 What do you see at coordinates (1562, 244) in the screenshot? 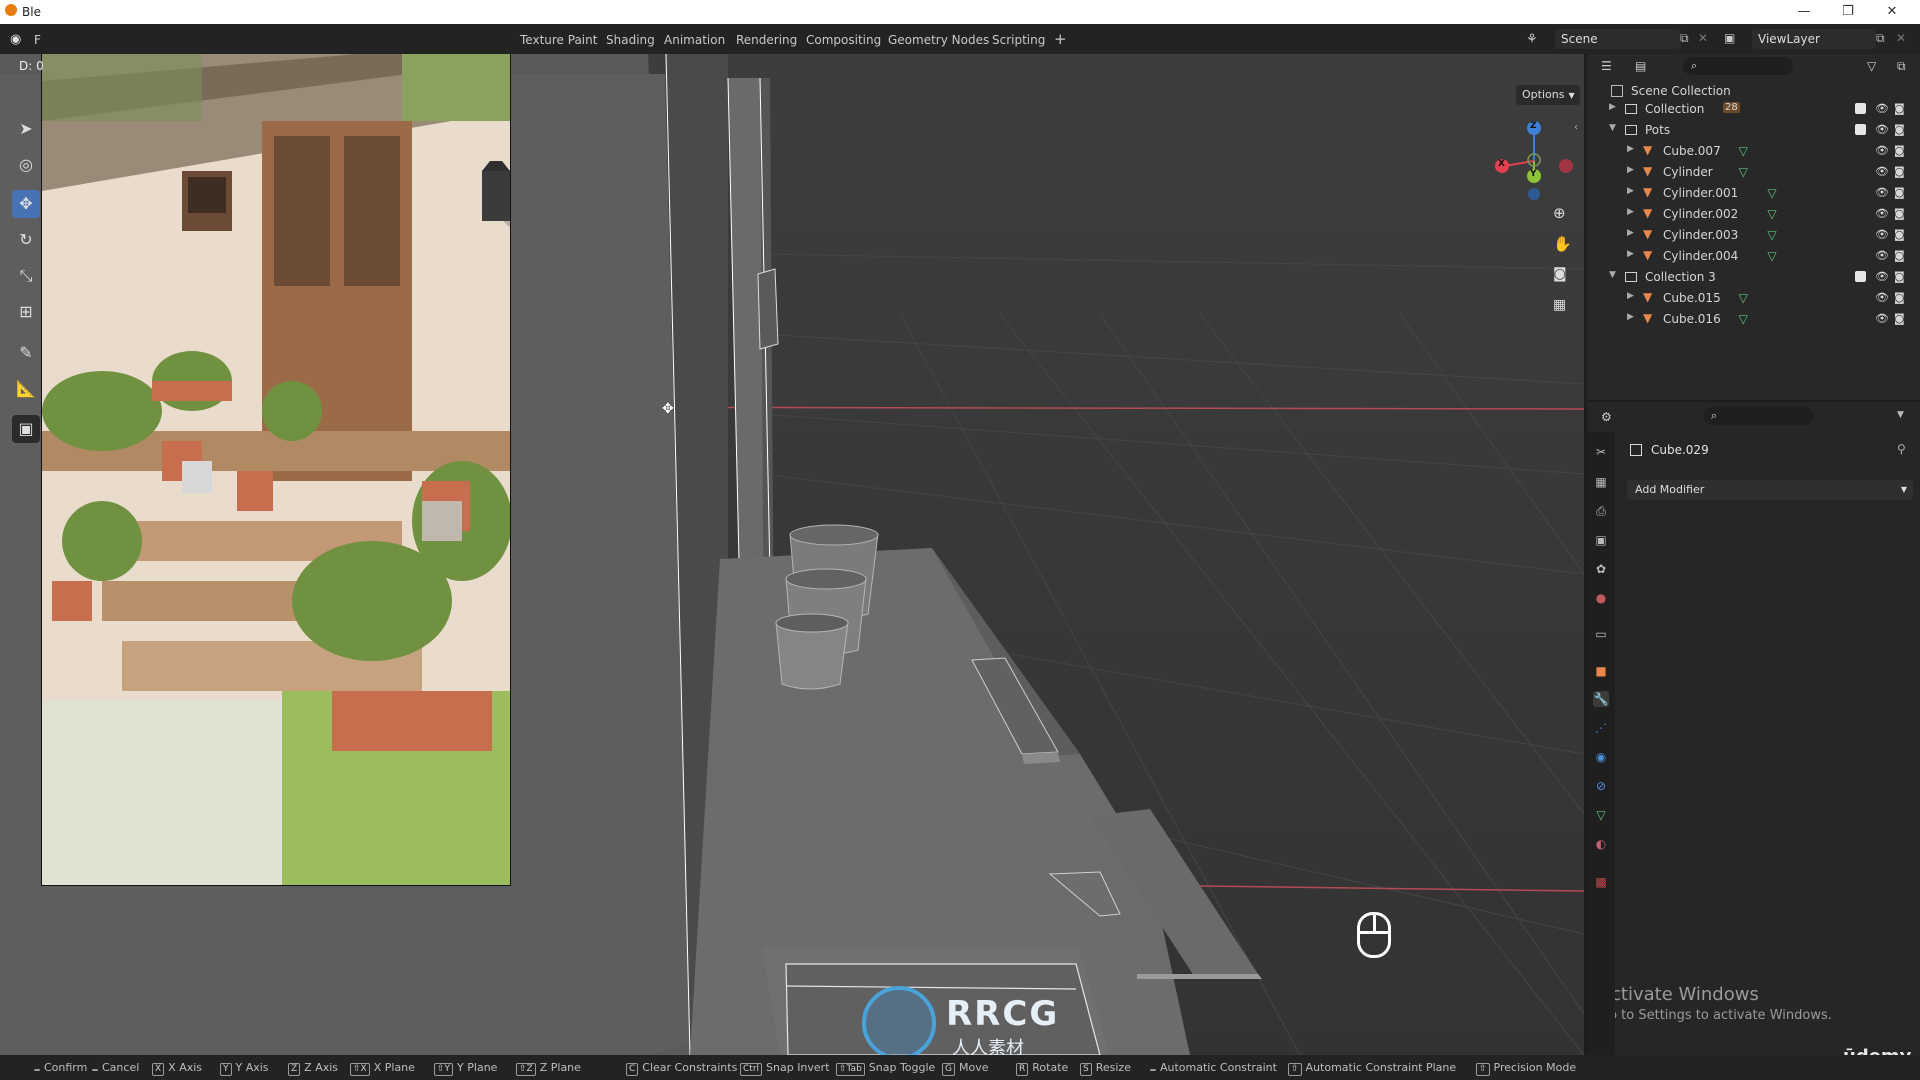
I see `pan-hand-icon: ✋` at bounding box center [1562, 244].